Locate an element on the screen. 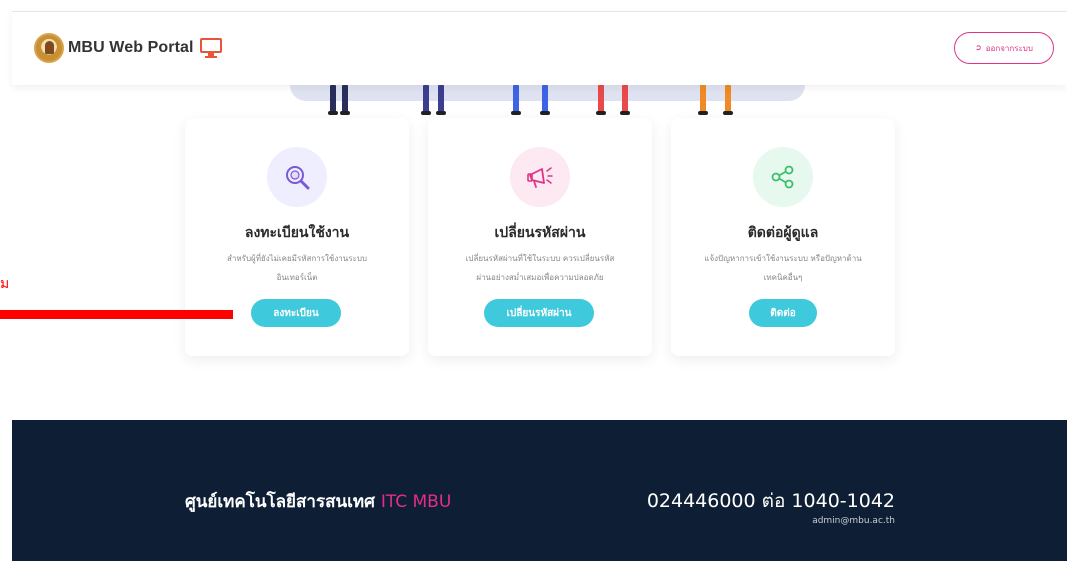 The height and width of the screenshot is (561, 1067). footer-email: admin@mbu.ac.th is located at coordinates (853, 521).